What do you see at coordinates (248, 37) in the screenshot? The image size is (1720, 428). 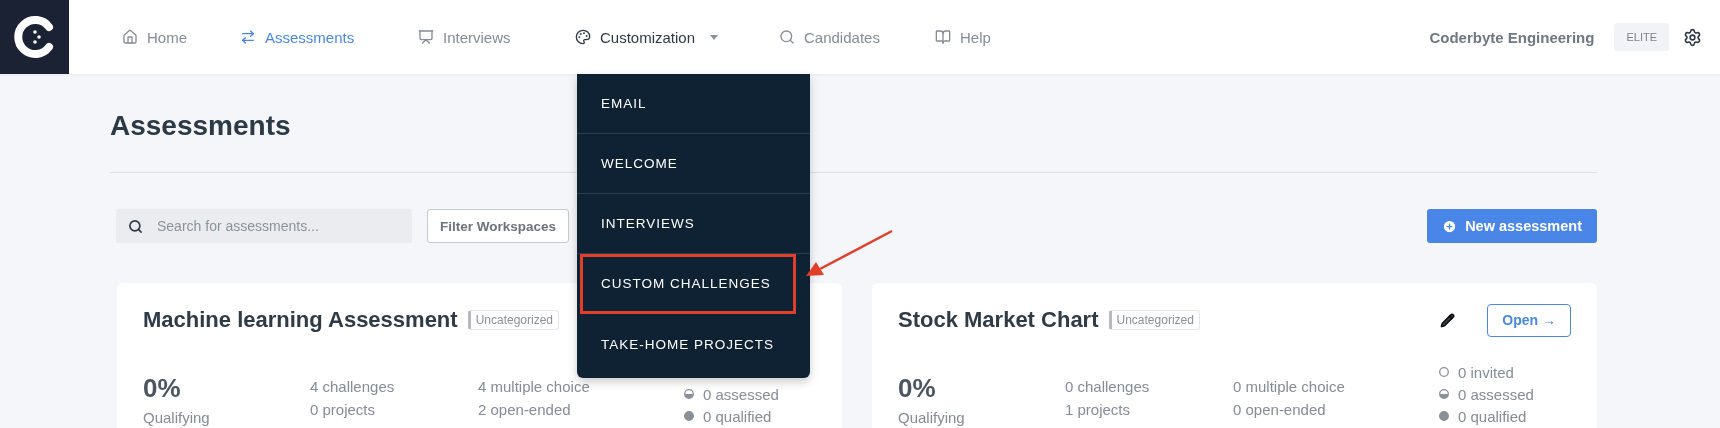 I see `arrows-icon` at bounding box center [248, 37].